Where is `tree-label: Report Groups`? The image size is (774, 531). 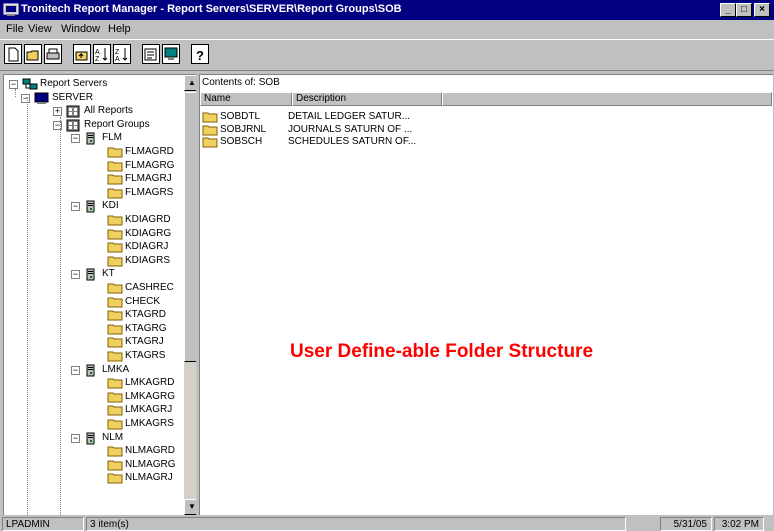 tree-label: Report Groups is located at coordinates (117, 124).